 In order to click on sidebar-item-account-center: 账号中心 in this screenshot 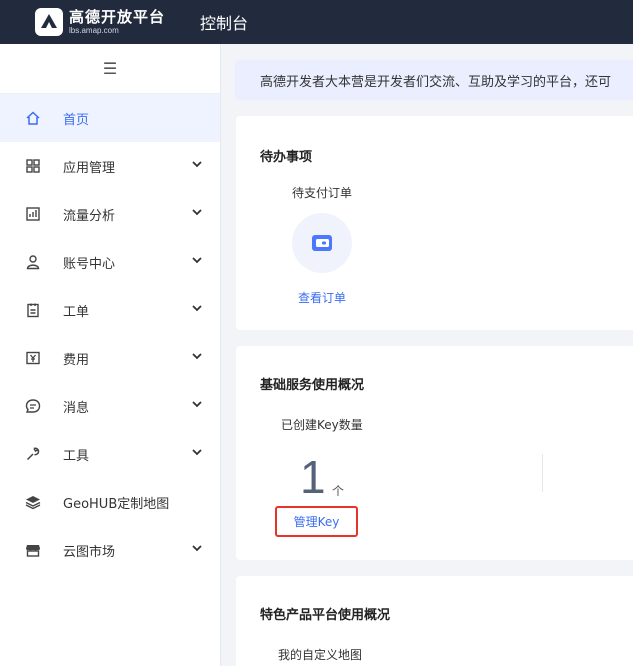, I will do `click(110, 262)`.